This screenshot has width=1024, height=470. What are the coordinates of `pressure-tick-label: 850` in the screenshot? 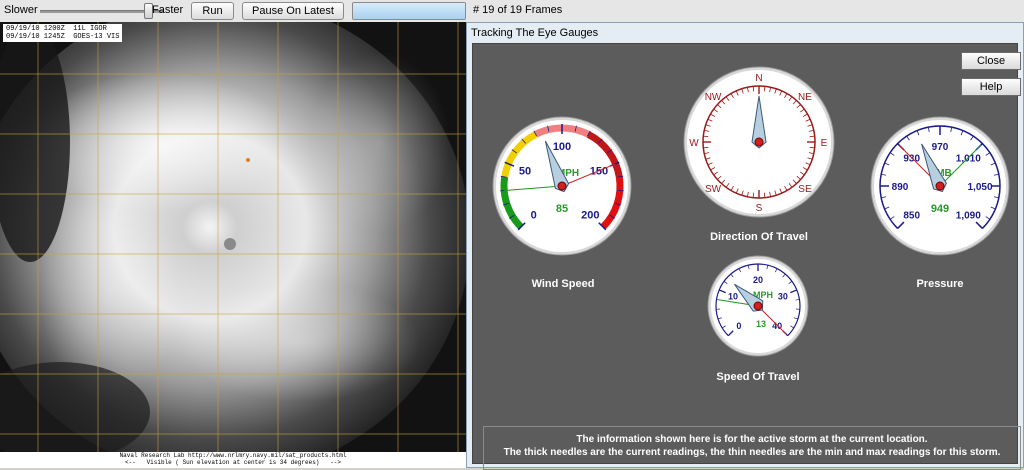 It's located at (911, 215).